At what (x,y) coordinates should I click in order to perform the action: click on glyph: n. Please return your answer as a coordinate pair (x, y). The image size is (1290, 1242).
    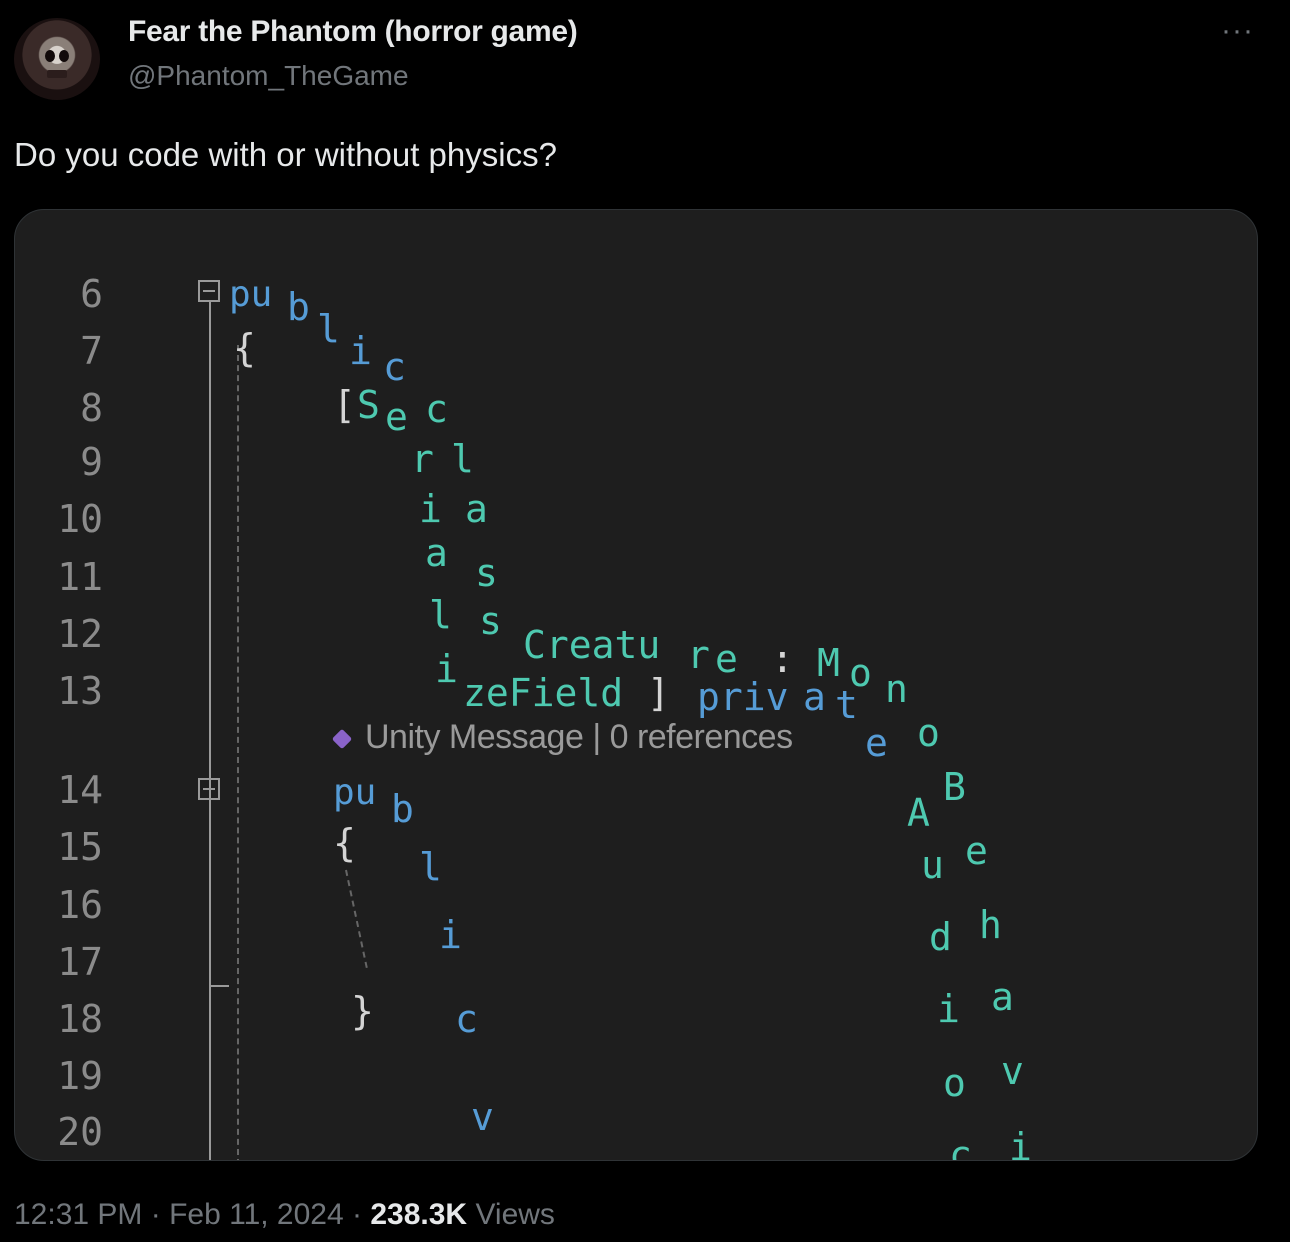
    Looking at the image, I should click on (896, 689).